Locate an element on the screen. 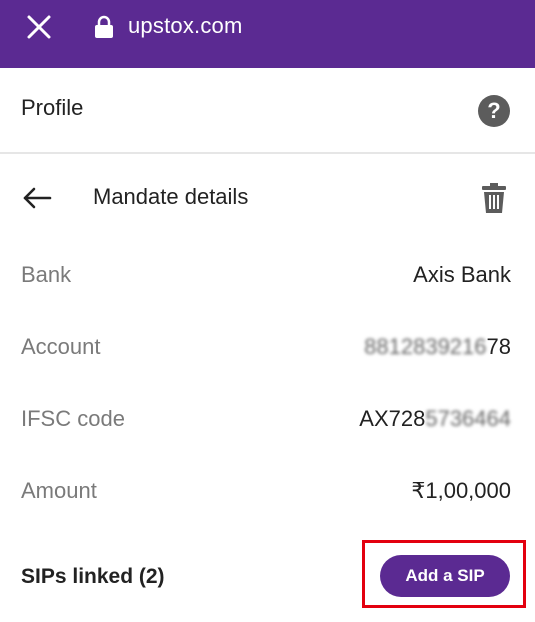  ifsc-visible-part: AX728 is located at coordinates (392, 418).